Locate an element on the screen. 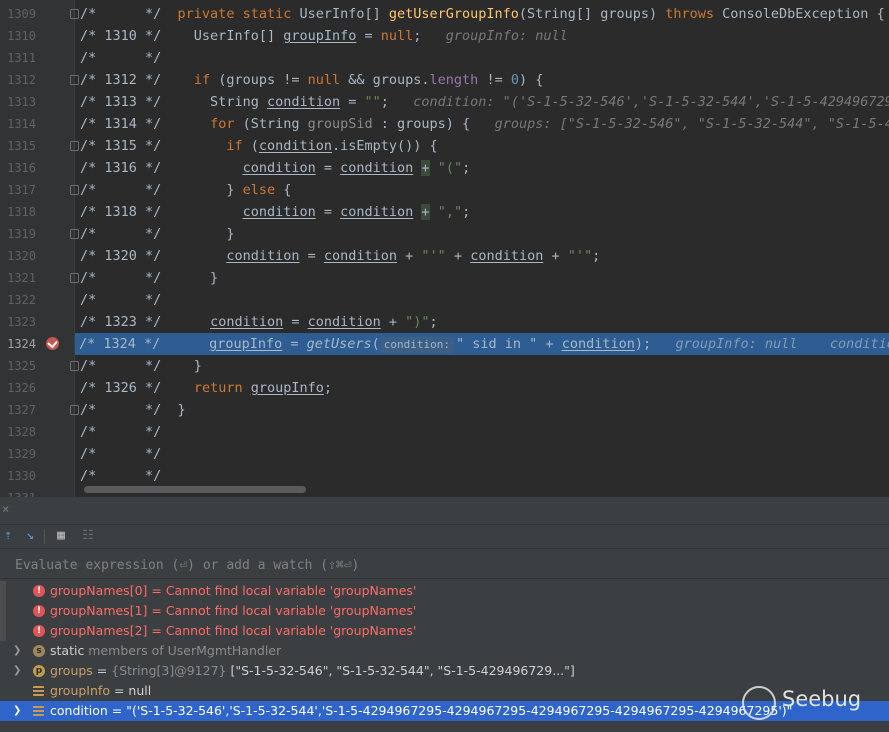  line-number: 1323 is located at coordinates (18, 322).